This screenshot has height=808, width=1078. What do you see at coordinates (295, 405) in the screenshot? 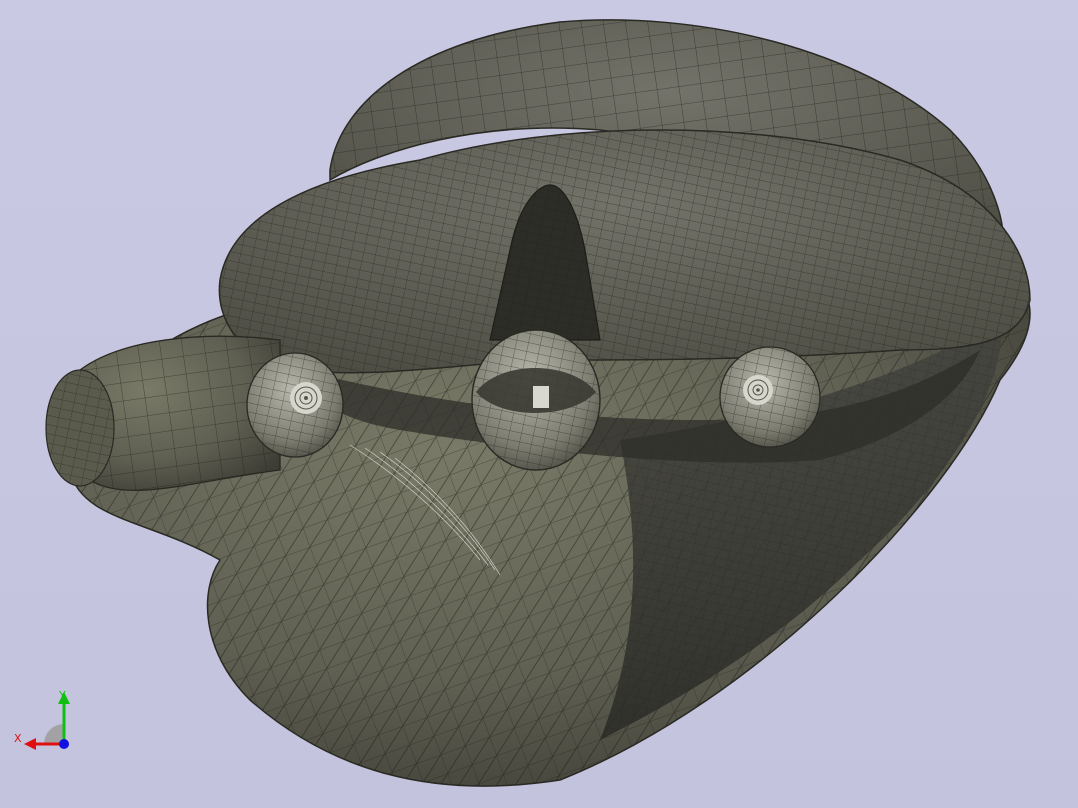
I see `left-sphere` at bounding box center [295, 405].